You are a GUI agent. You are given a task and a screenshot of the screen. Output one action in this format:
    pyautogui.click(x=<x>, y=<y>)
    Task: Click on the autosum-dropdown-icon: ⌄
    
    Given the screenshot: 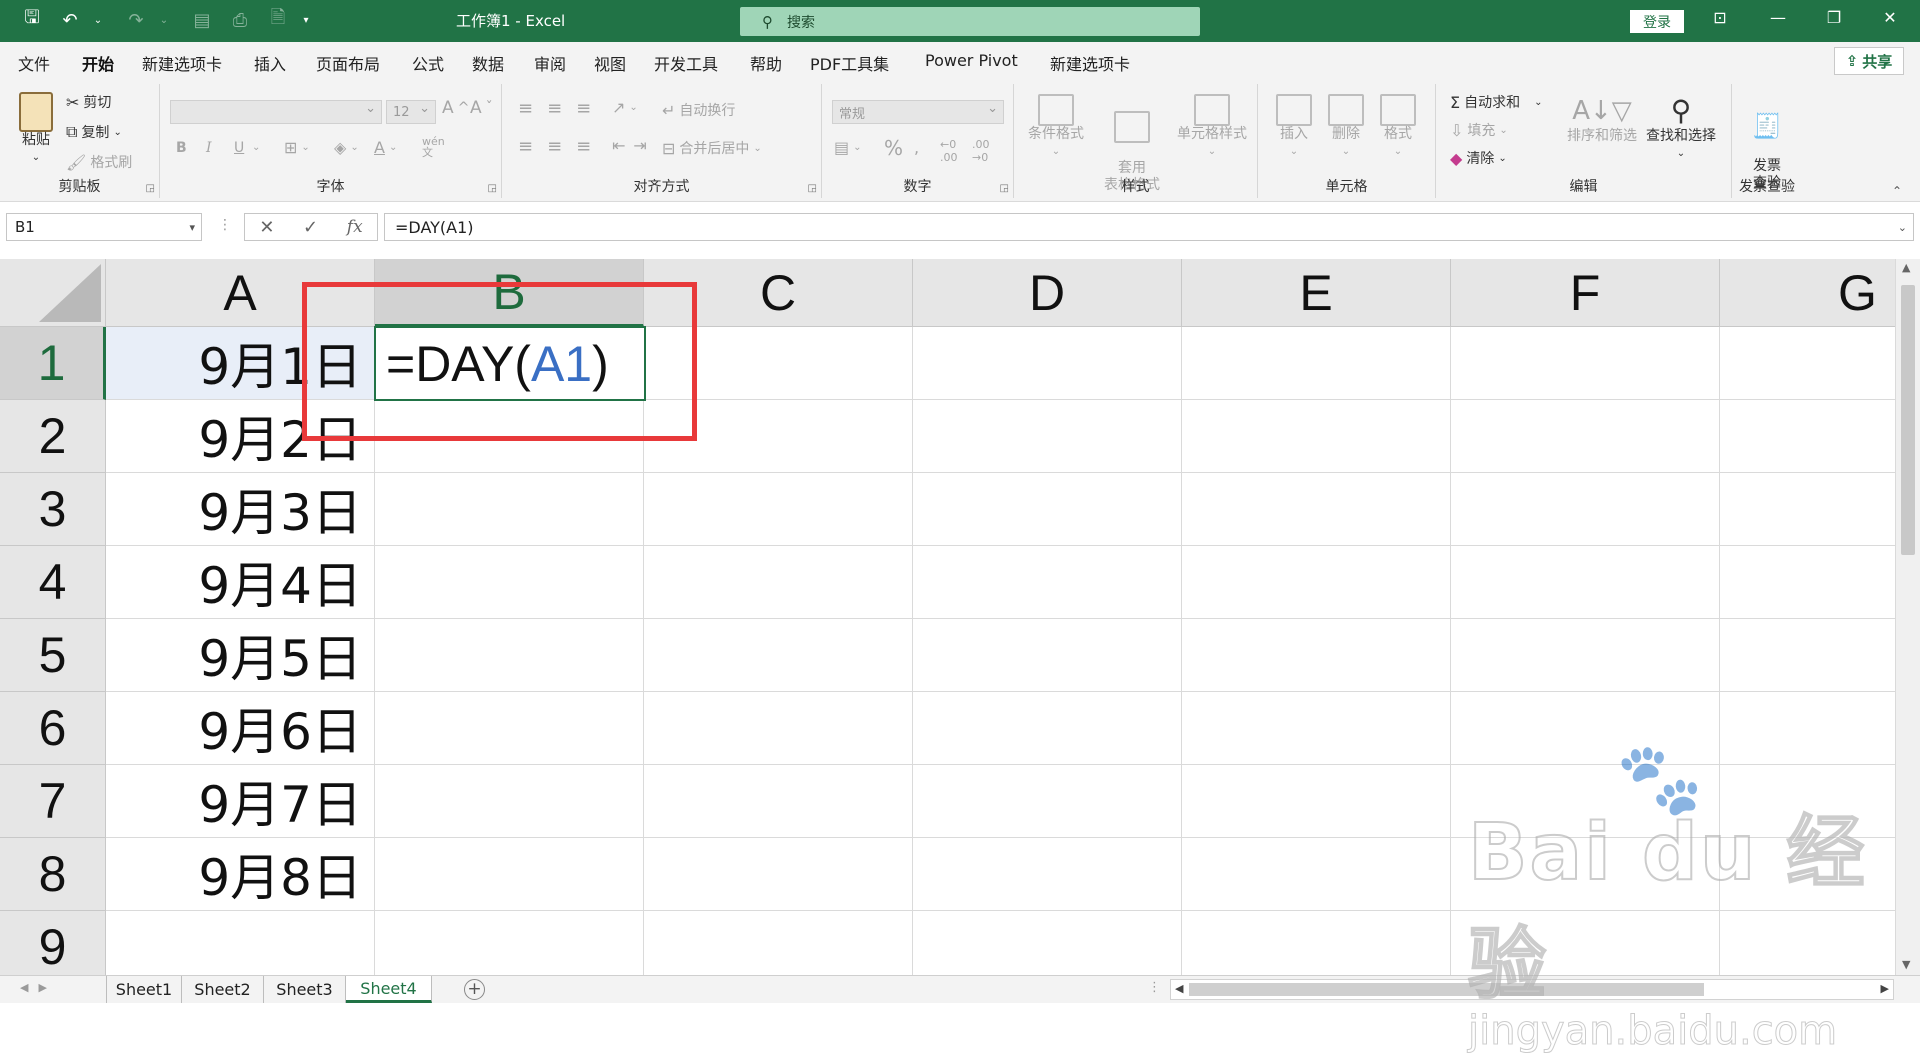 What is the action you would take?
    pyautogui.click(x=1538, y=102)
    